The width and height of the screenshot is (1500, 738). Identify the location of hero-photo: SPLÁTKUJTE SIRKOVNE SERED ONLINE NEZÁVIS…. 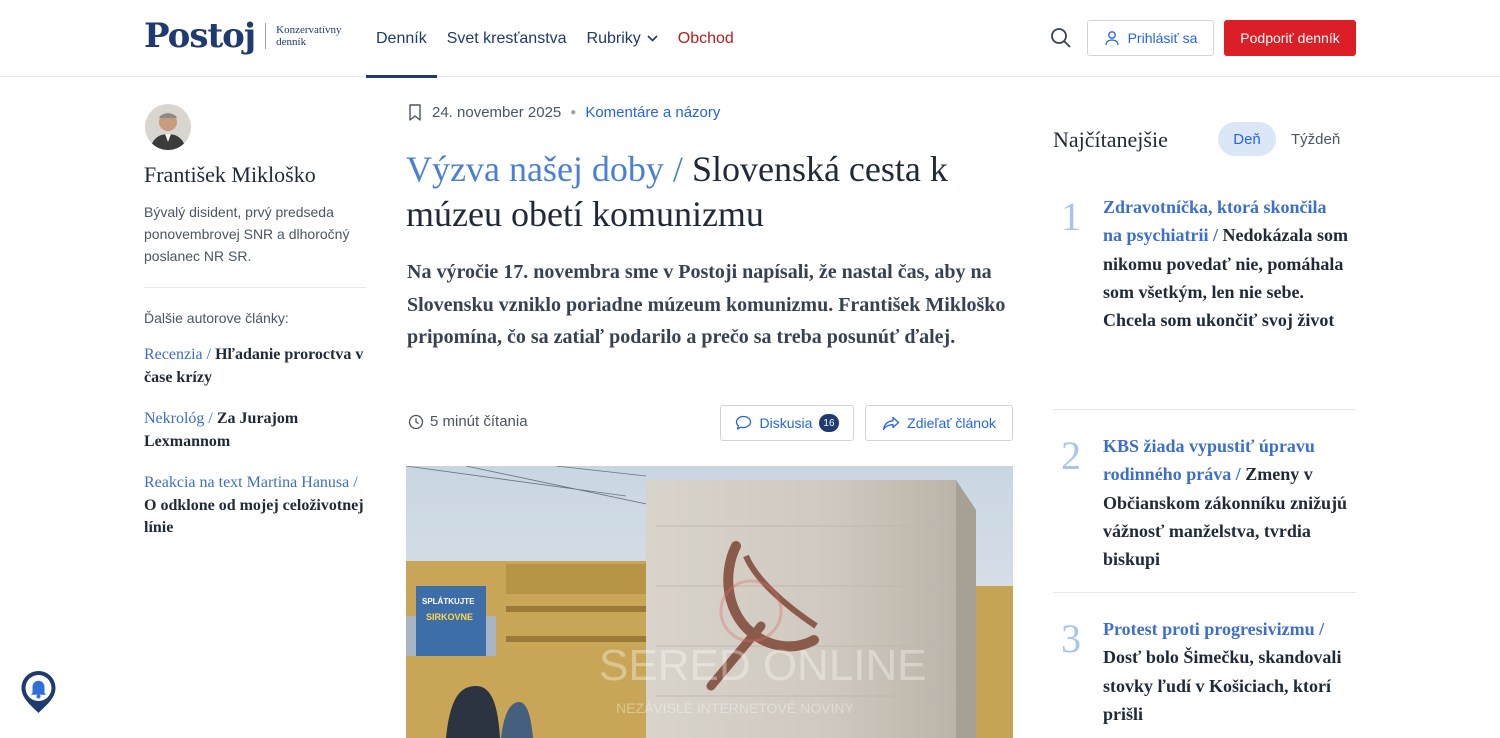
(709, 602).